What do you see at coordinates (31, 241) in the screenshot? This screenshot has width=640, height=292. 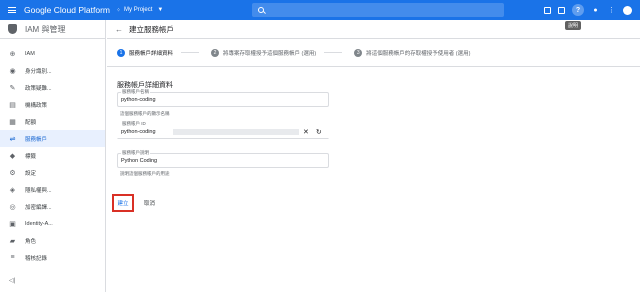 I see `sidebar-item-label: 角色` at bounding box center [31, 241].